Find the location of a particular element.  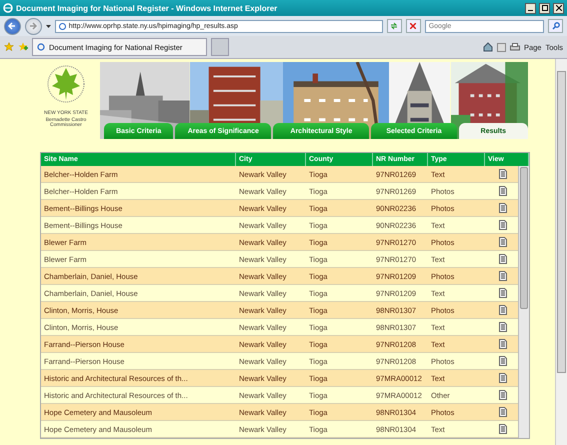

page-scrollbar is located at coordinates (561, 252).